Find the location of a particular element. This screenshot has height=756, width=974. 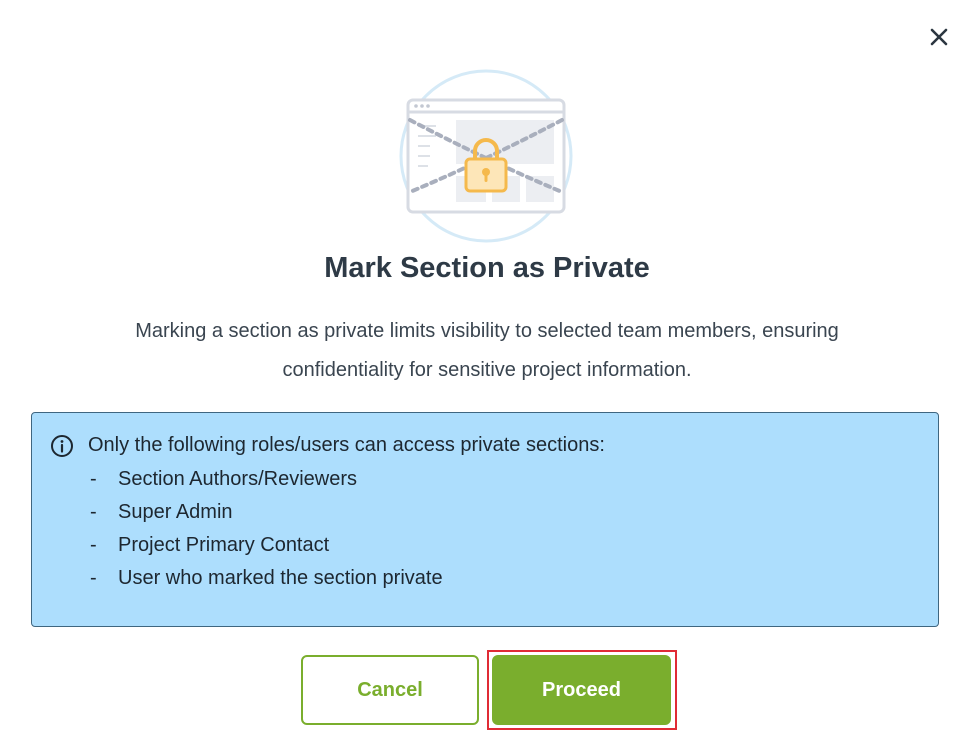

info-icon is located at coordinates (62, 446).